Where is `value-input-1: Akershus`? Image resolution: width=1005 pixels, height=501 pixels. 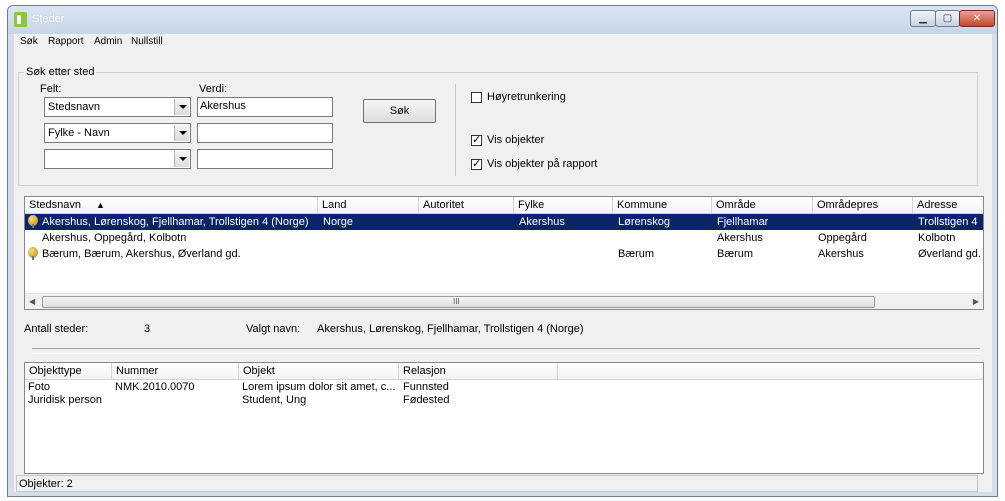 value-input-1: Akershus is located at coordinates (265, 107).